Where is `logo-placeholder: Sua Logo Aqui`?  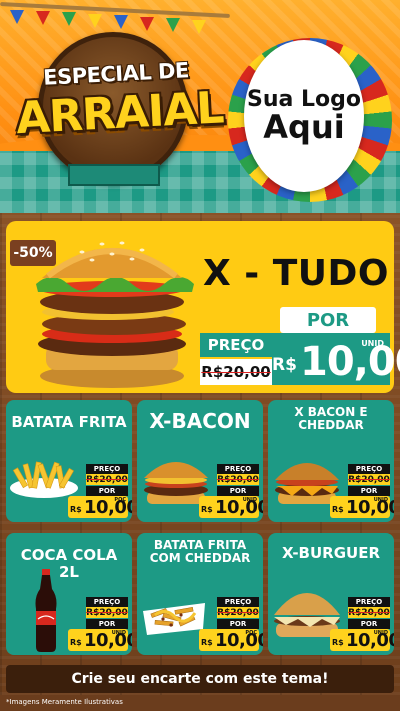 logo-placeholder: Sua Logo Aqui is located at coordinates (304, 116).